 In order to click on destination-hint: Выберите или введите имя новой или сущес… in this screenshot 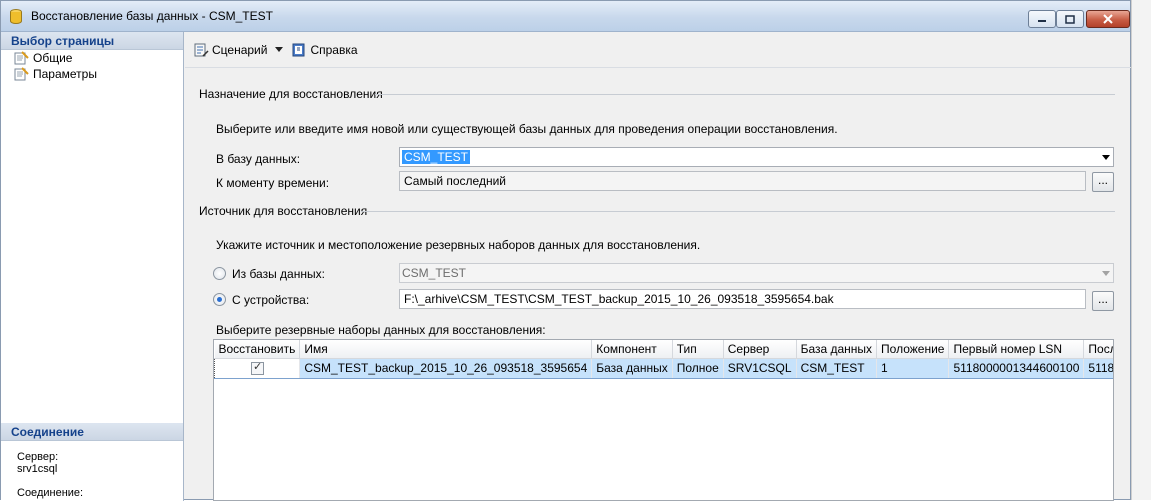, I will do `click(527, 129)`.